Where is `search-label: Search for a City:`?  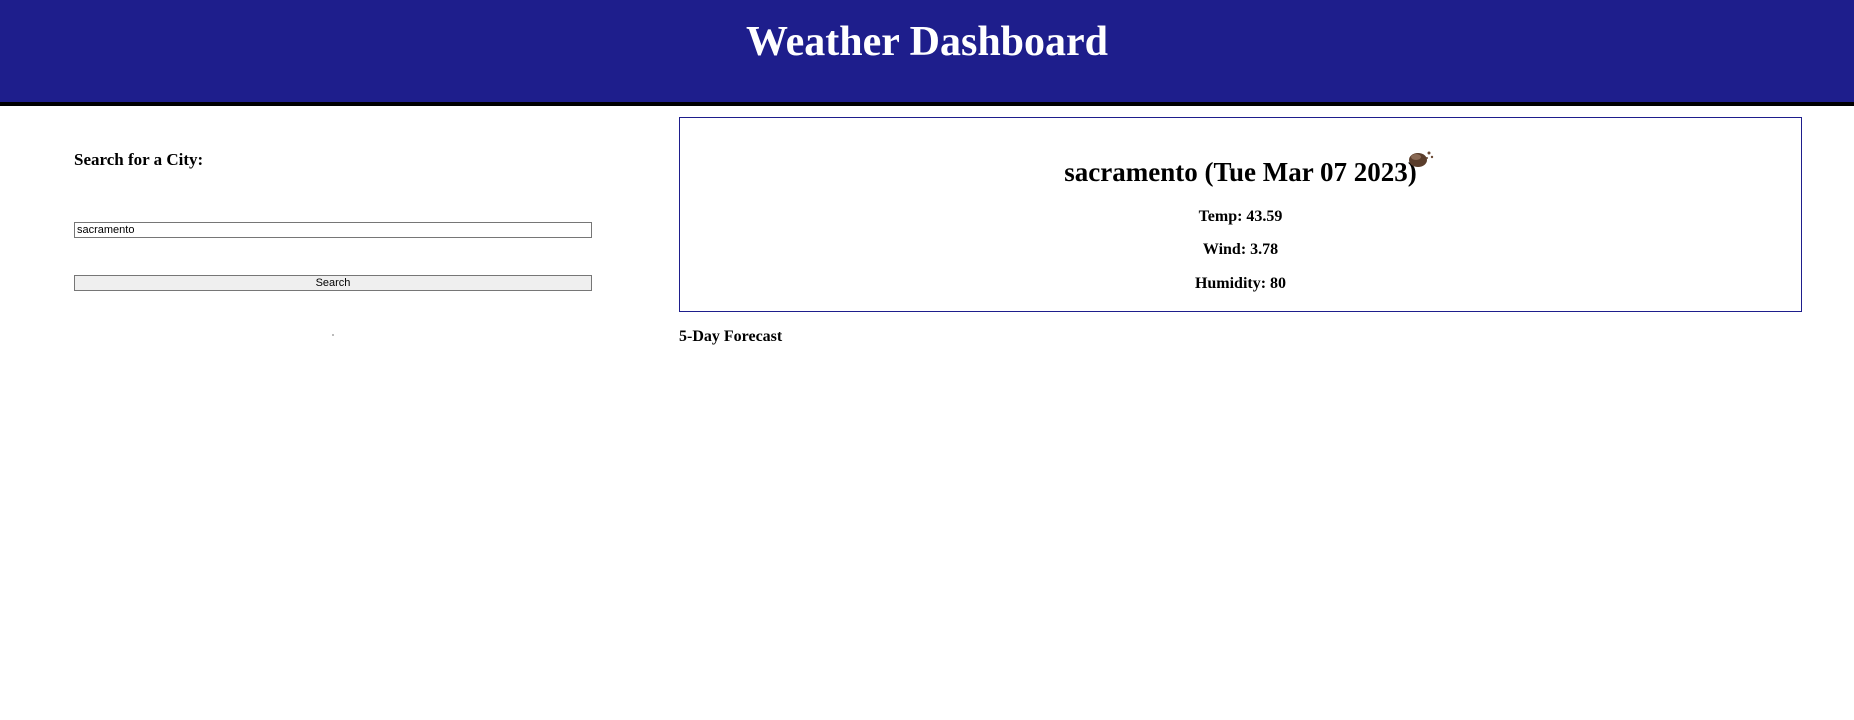 search-label: Search for a City: is located at coordinates (139, 159).